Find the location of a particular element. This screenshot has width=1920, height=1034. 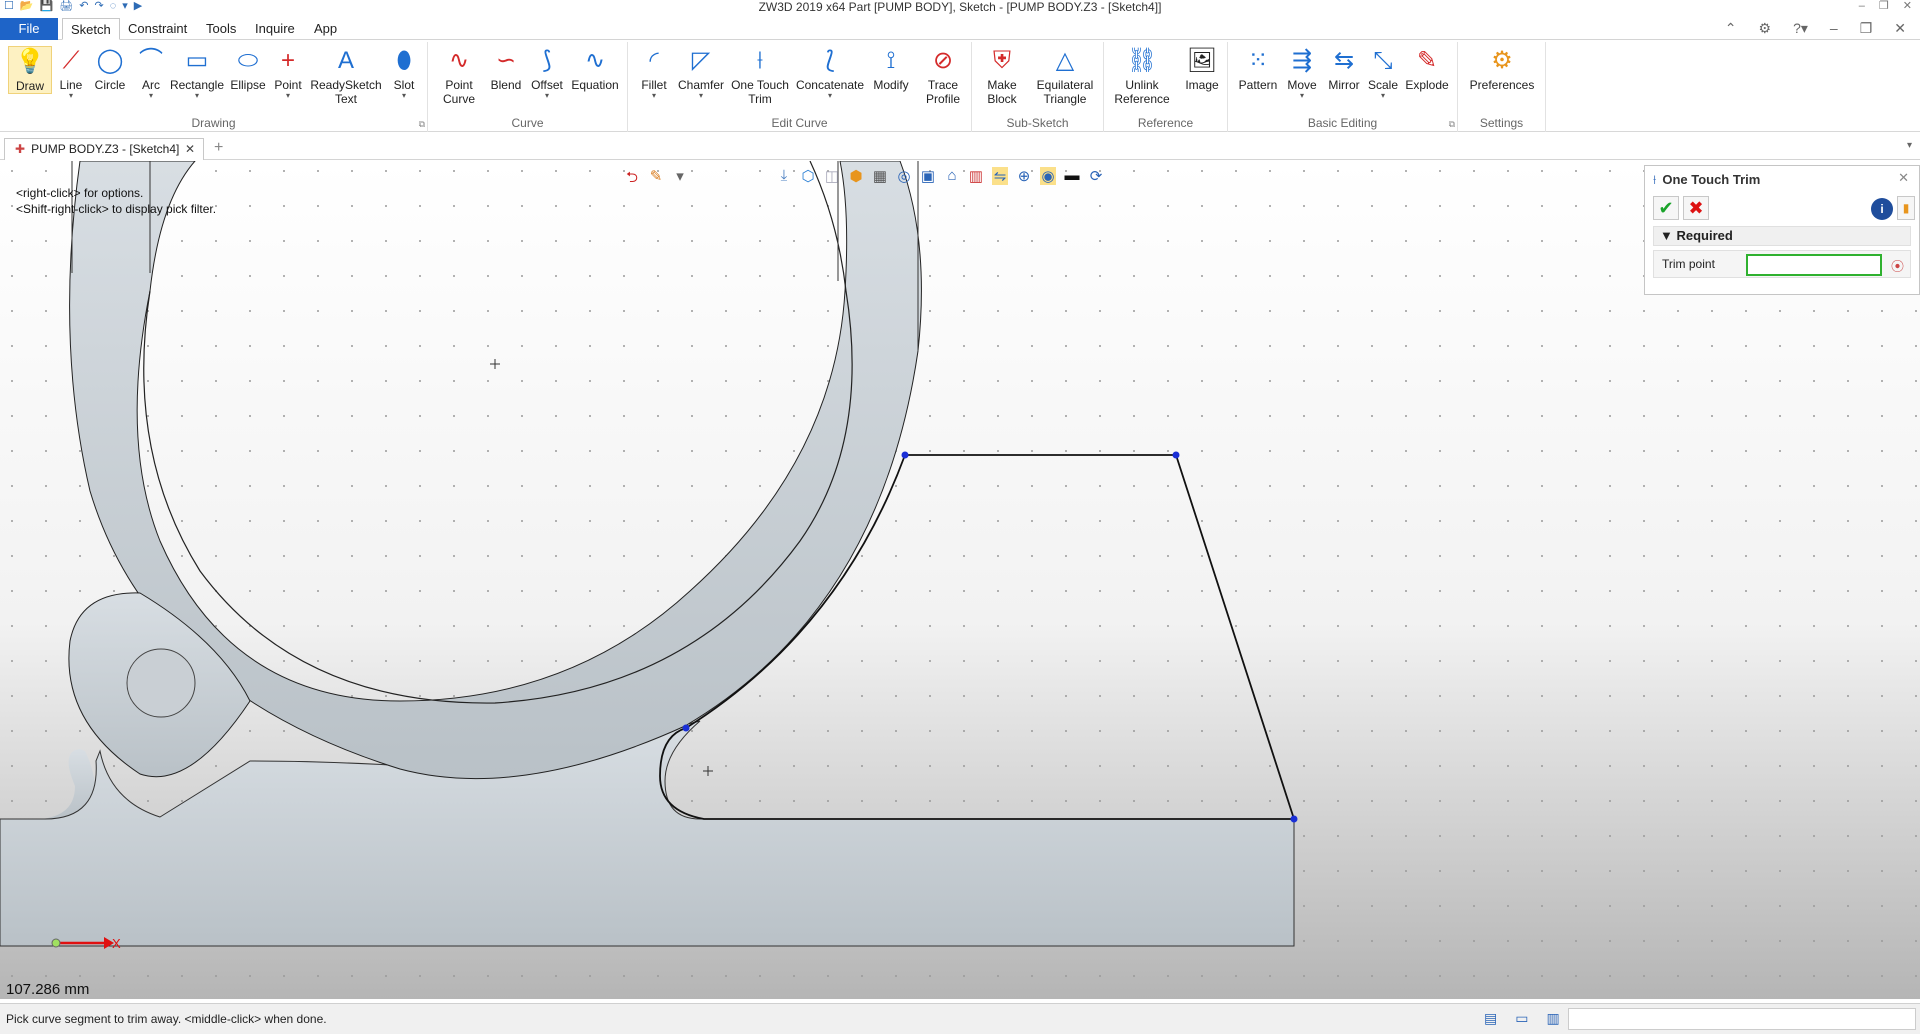

pin-icon: ✚ is located at coordinates (20, 149).